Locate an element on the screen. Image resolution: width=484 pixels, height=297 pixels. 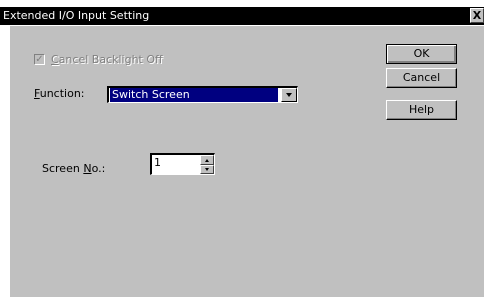
cancel-backlight-checkbox-row: ✓ Cancel Backlight Off is located at coordinates (98, 59).